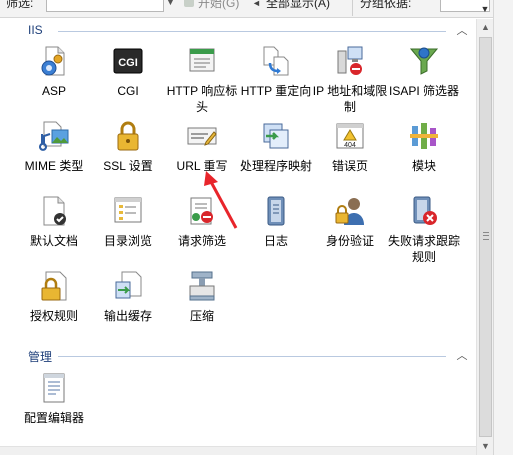  What do you see at coordinates (54, 136) in the screenshot?
I see `mime-types-icon` at bounding box center [54, 136].